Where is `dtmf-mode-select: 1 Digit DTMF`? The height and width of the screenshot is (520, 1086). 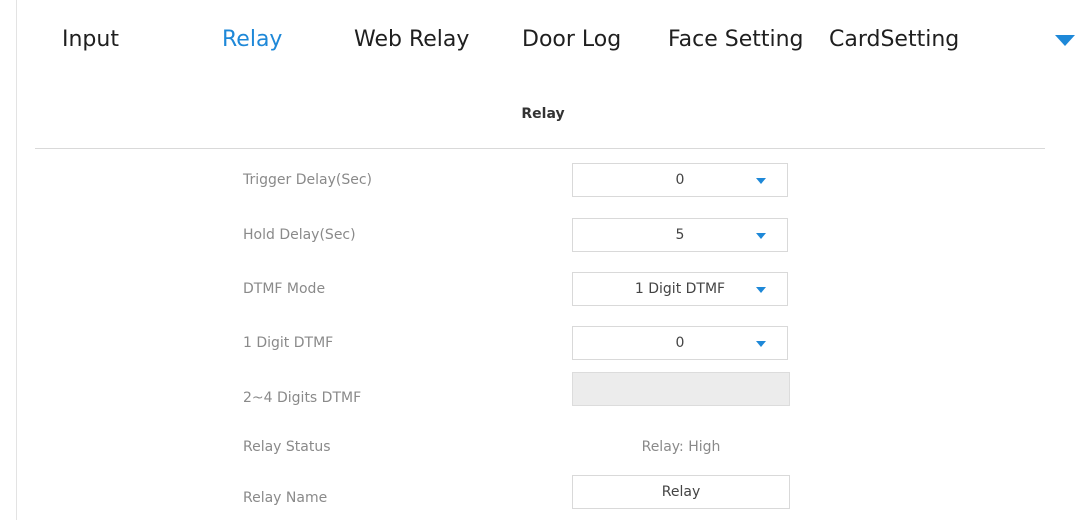 dtmf-mode-select: 1 Digit DTMF is located at coordinates (680, 289).